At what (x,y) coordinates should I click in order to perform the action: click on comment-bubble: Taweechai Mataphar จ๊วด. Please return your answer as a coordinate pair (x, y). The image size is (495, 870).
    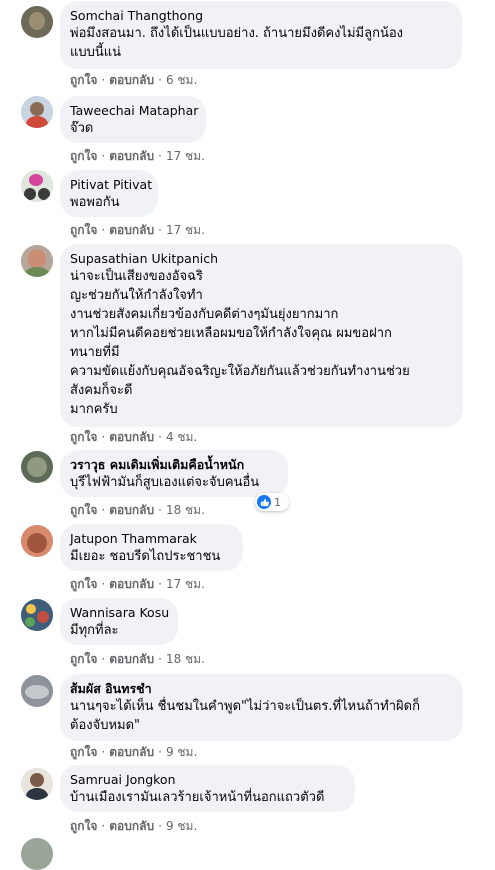
    Looking at the image, I should click on (133, 119).